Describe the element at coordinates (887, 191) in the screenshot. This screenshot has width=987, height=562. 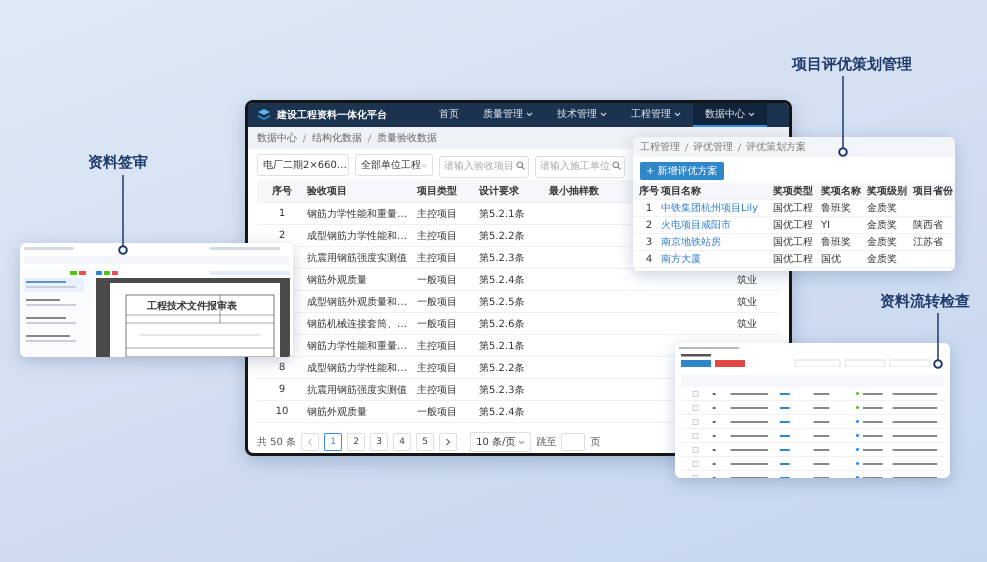
I see `column-header: 奖项级别` at that location.